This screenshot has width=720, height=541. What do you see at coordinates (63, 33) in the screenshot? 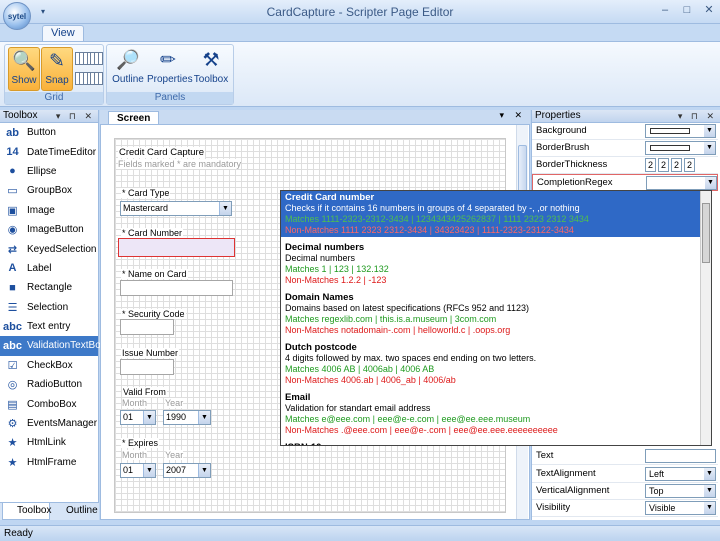
I see `tab-view: View` at bounding box center [63, 33].